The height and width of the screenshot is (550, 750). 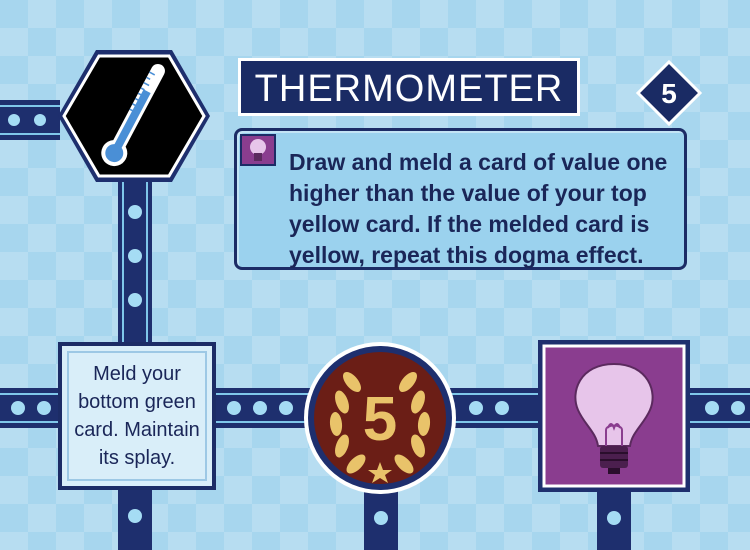 What do you see at coordinates (381, 520) in the screenshot?
I see `ornament-band-vertical-center` at bounding box center [381, 520].